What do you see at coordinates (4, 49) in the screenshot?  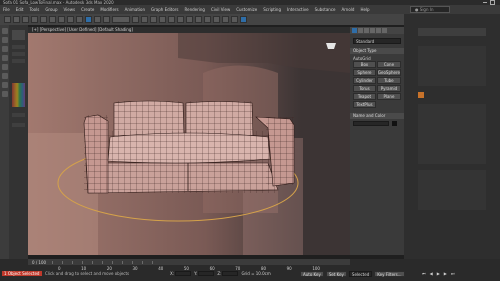 I see `layers-icon` at bounding box center [4, 49].